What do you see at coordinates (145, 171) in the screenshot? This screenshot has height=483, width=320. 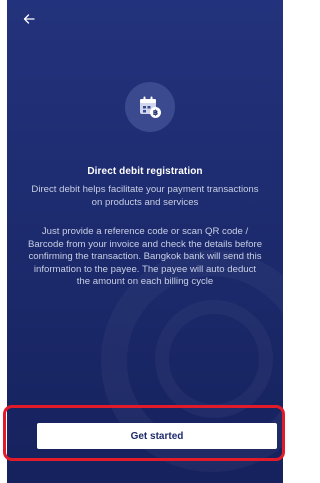 I see `page-title: Direct debit registration` at bounding box center [145, 171].